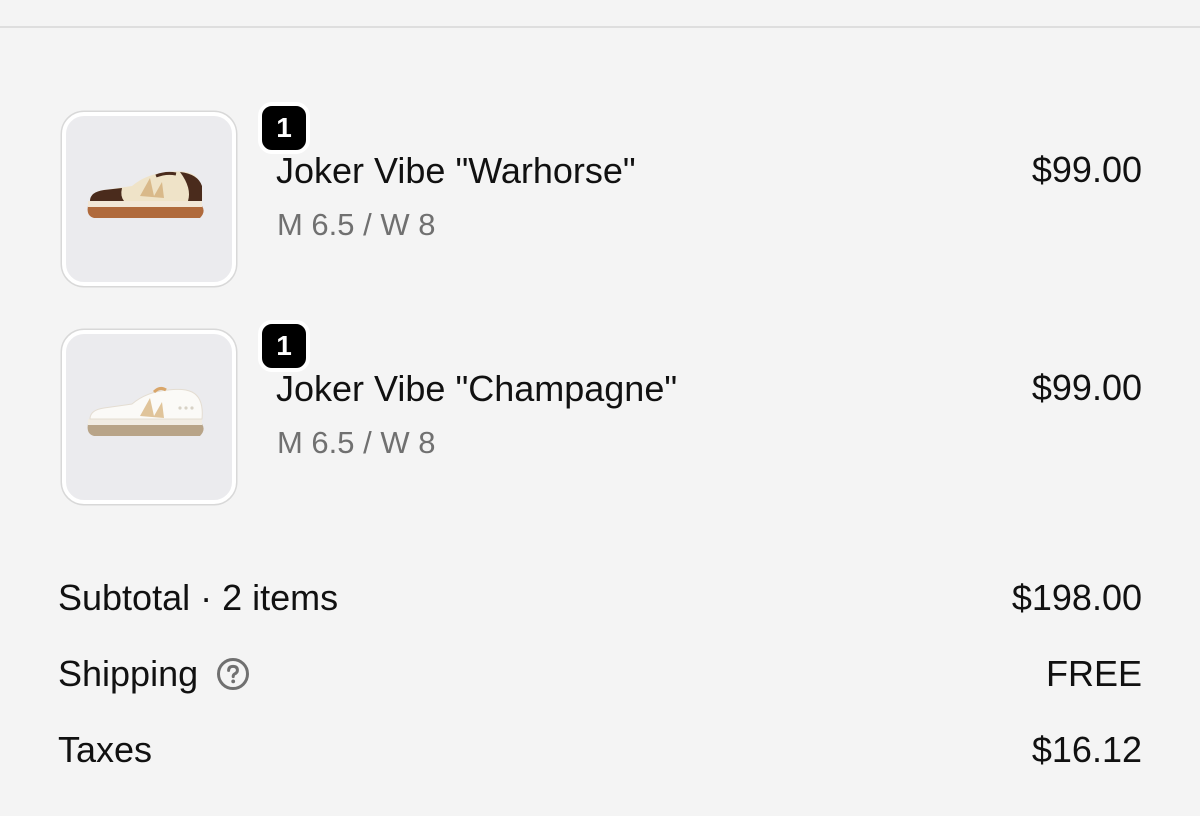 The width and height of the screenshot is (1200, 816). What do you see at coordinates (600, 753) in the screenshot?
I see `taxes-row: Taxes $16.12` at bounding box center [600, 753].